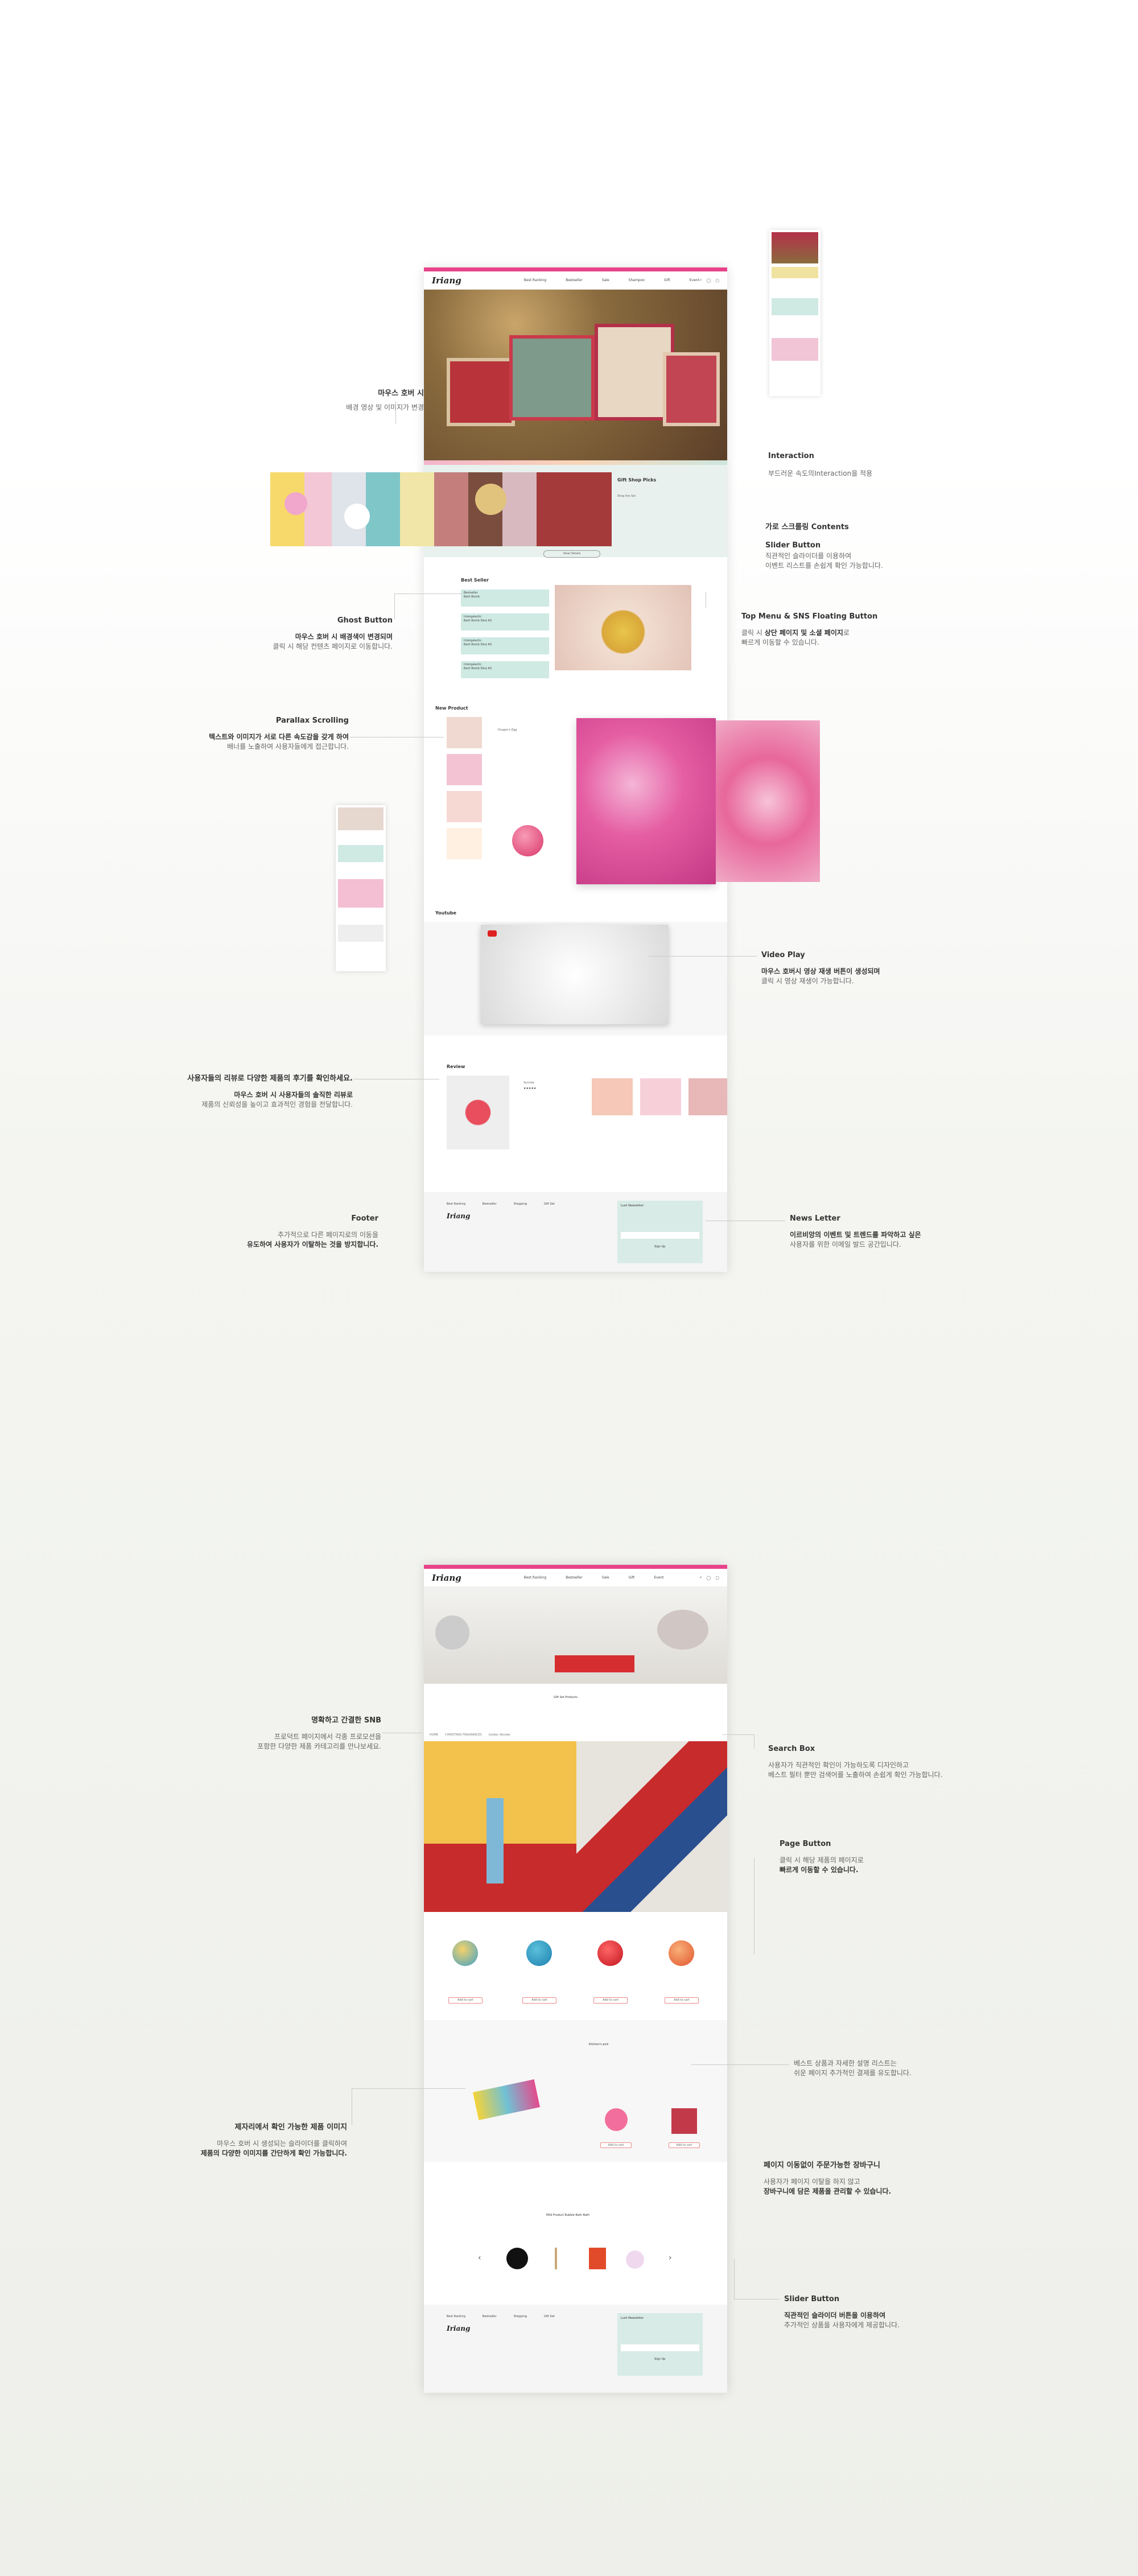 This screenshot has width=1138, height=2576. Describe the element at coordinates (434, 1735) in the screenshot. I see `breadcrumb-item: HOME` at that location.